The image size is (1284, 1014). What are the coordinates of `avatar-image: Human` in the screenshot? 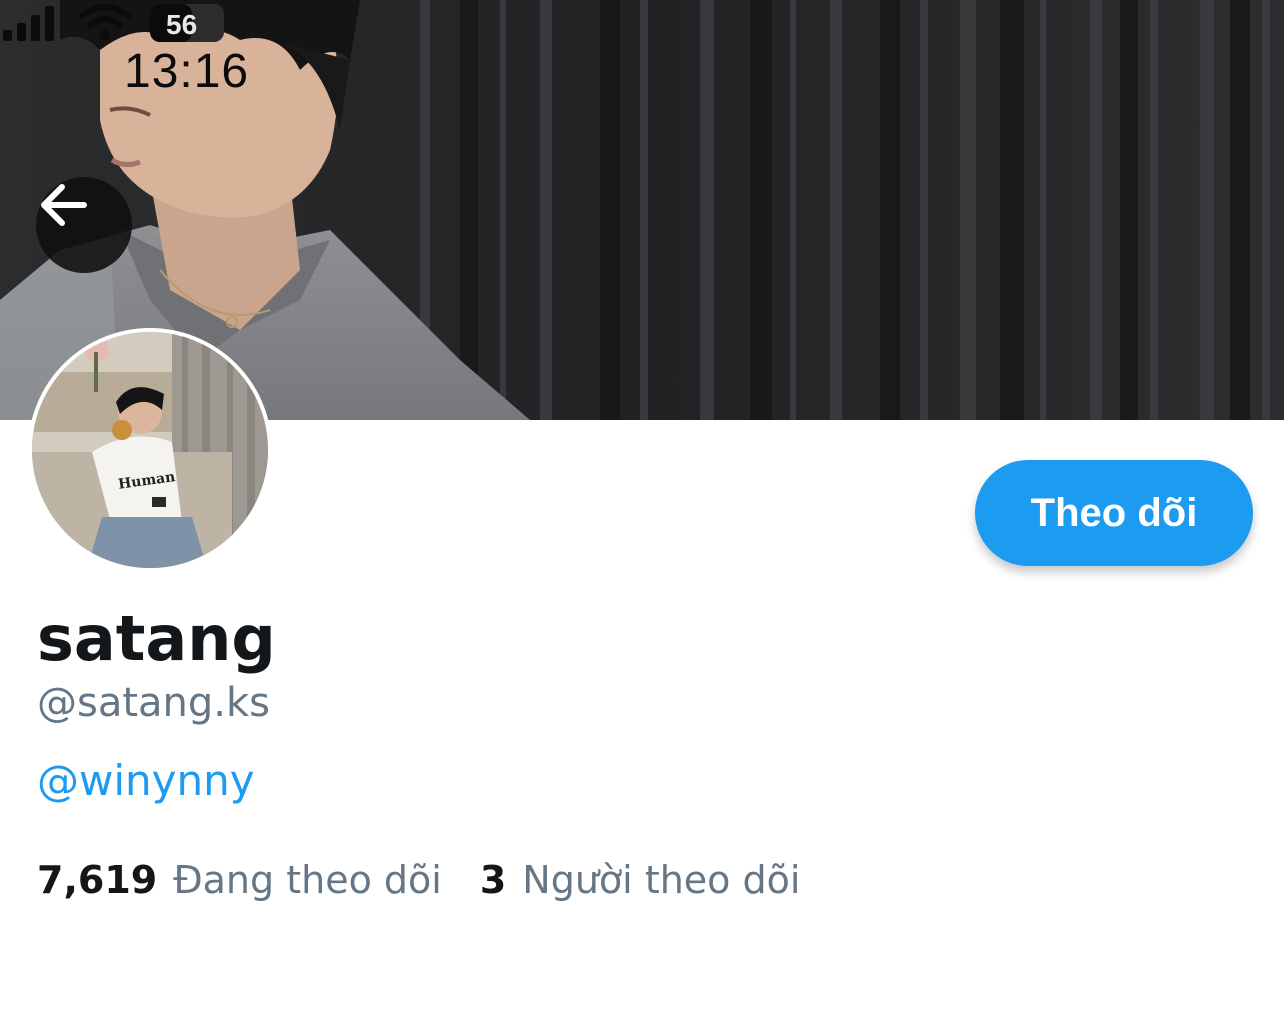 It's located at (150, 450).